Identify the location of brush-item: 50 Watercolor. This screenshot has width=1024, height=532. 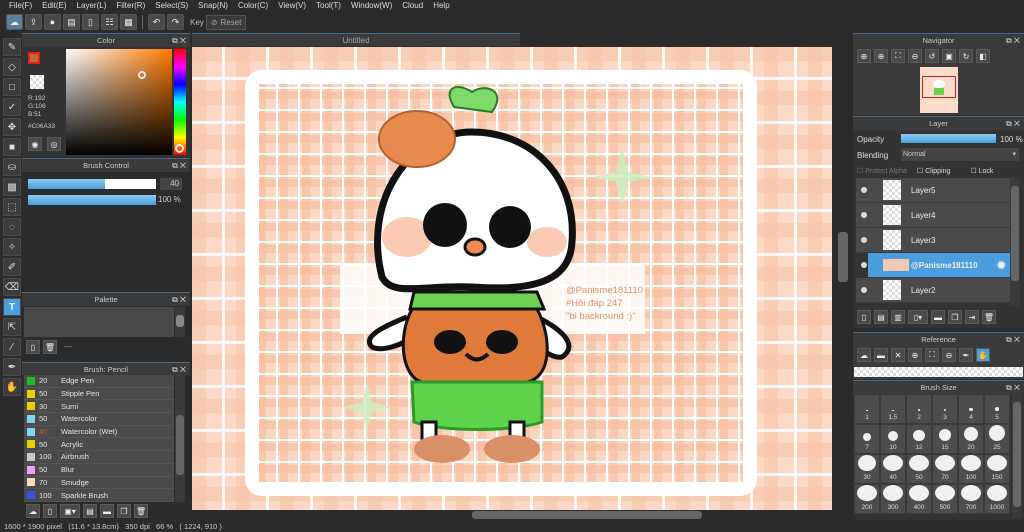
(99, 419).